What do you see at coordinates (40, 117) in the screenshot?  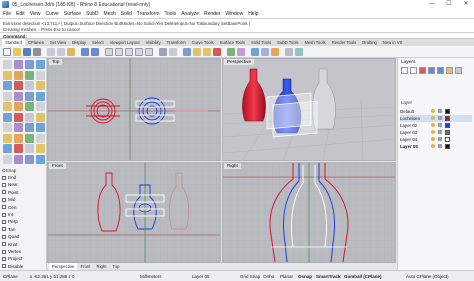 I see `explode-icon` at bounding box center [40, 117].